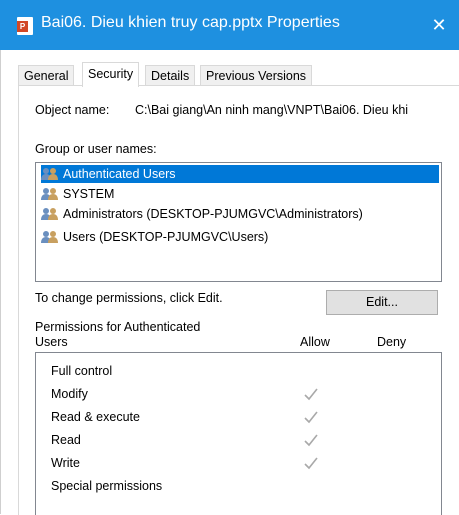 This screenshot has height=515, width=459. Describe the element at coordinates (51, 342) in the screenshot. I see `permissions-header-line2: Users` at that location.